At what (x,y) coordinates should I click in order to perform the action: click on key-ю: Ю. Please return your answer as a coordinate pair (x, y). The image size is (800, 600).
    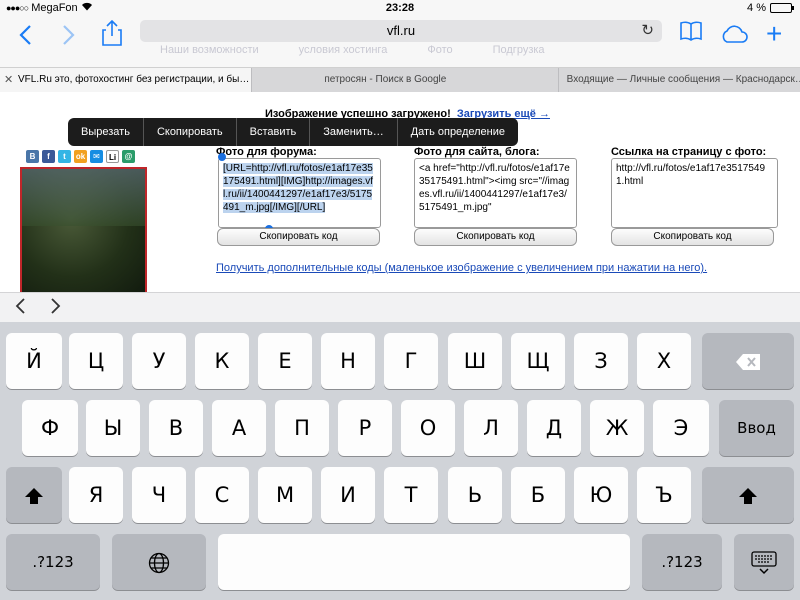
    Looking at the image, I should click on (601, 495).